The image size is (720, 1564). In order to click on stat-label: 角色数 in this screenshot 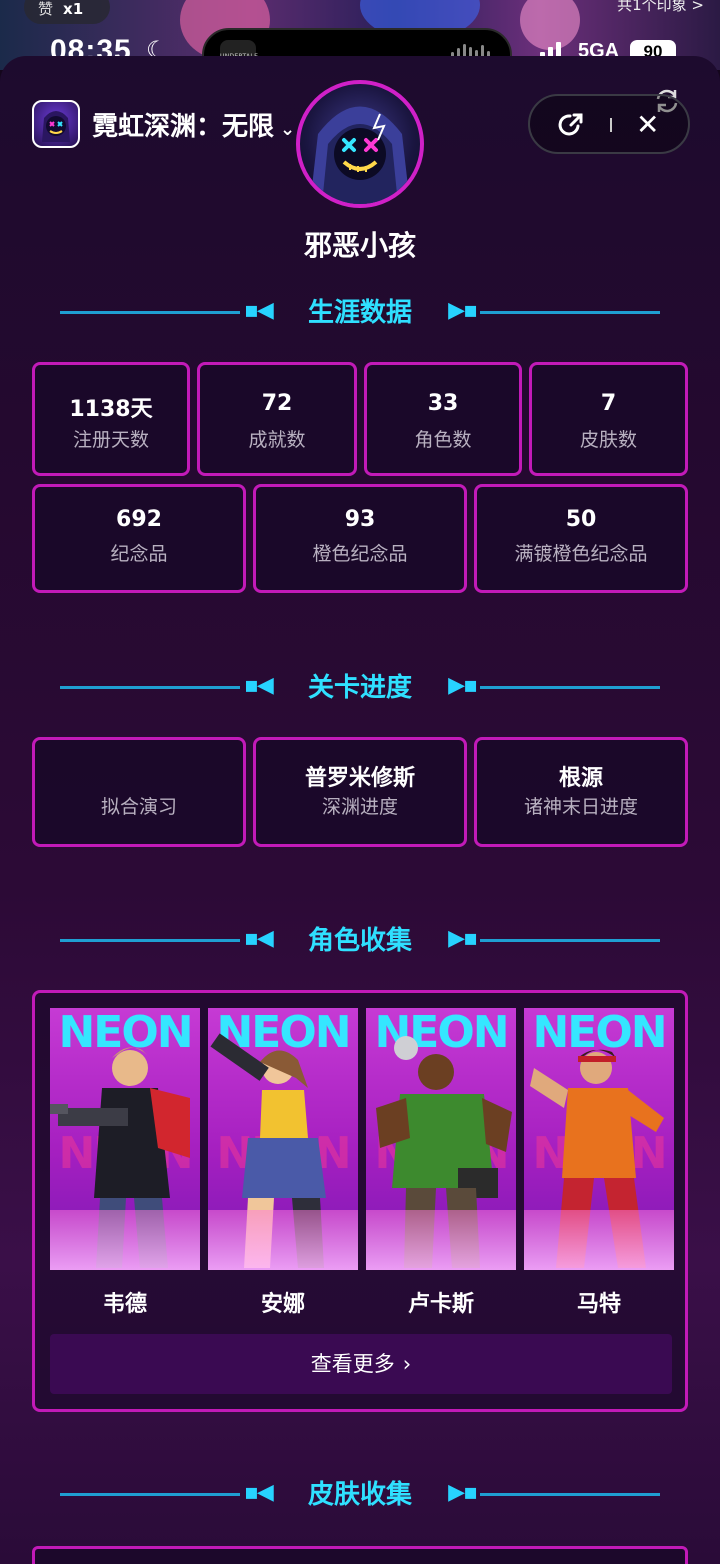, I will do `click(443, 440)`.